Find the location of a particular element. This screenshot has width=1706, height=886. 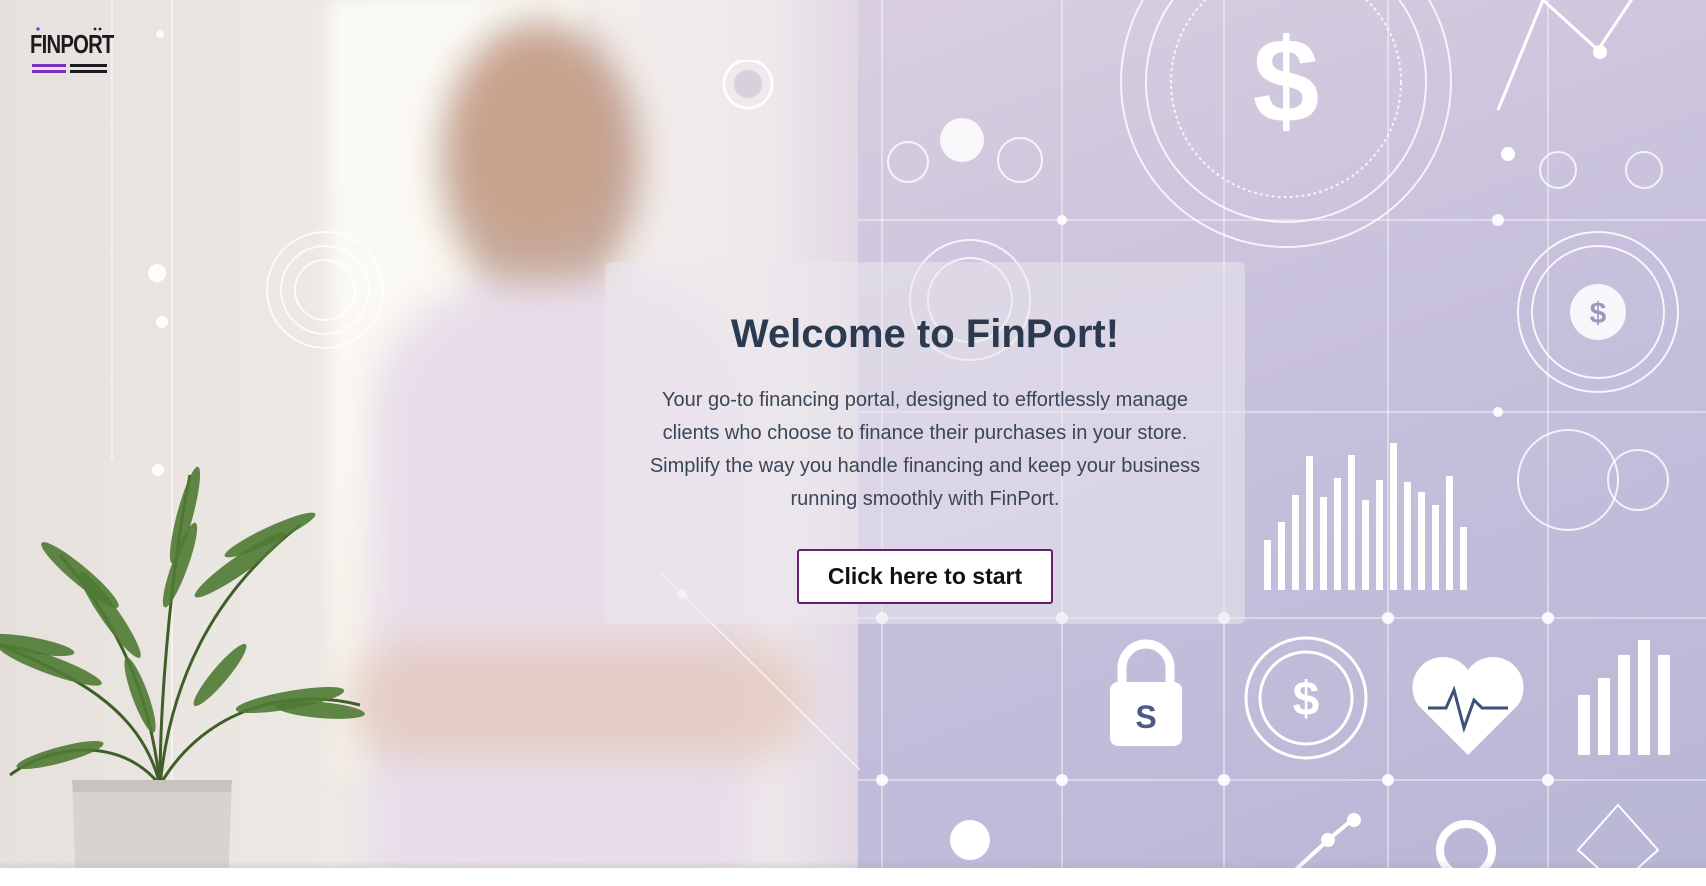

logo-underline-icon is located at coordinates (69, 68).